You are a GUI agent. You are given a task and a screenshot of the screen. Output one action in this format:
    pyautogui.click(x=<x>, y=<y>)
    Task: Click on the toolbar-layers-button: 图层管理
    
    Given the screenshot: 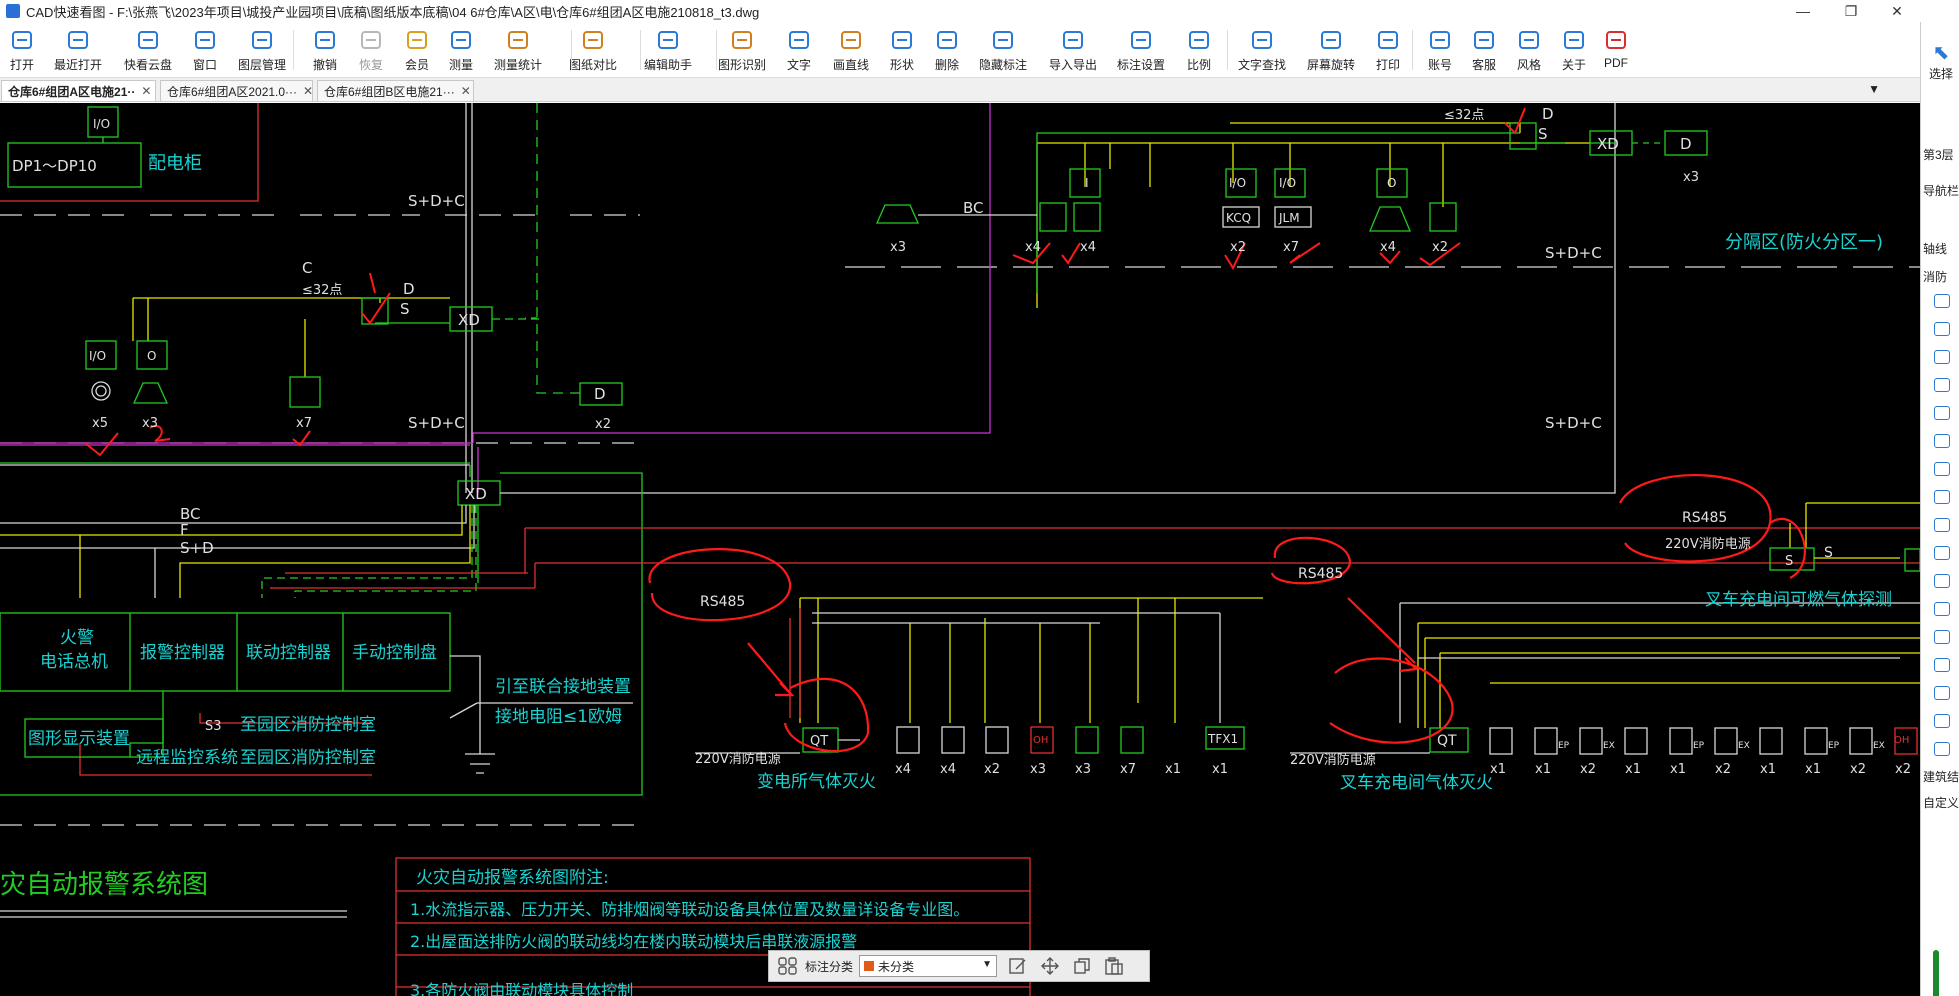 What is the action you would take?
    pyautogui.click(x=262, y=51)
    